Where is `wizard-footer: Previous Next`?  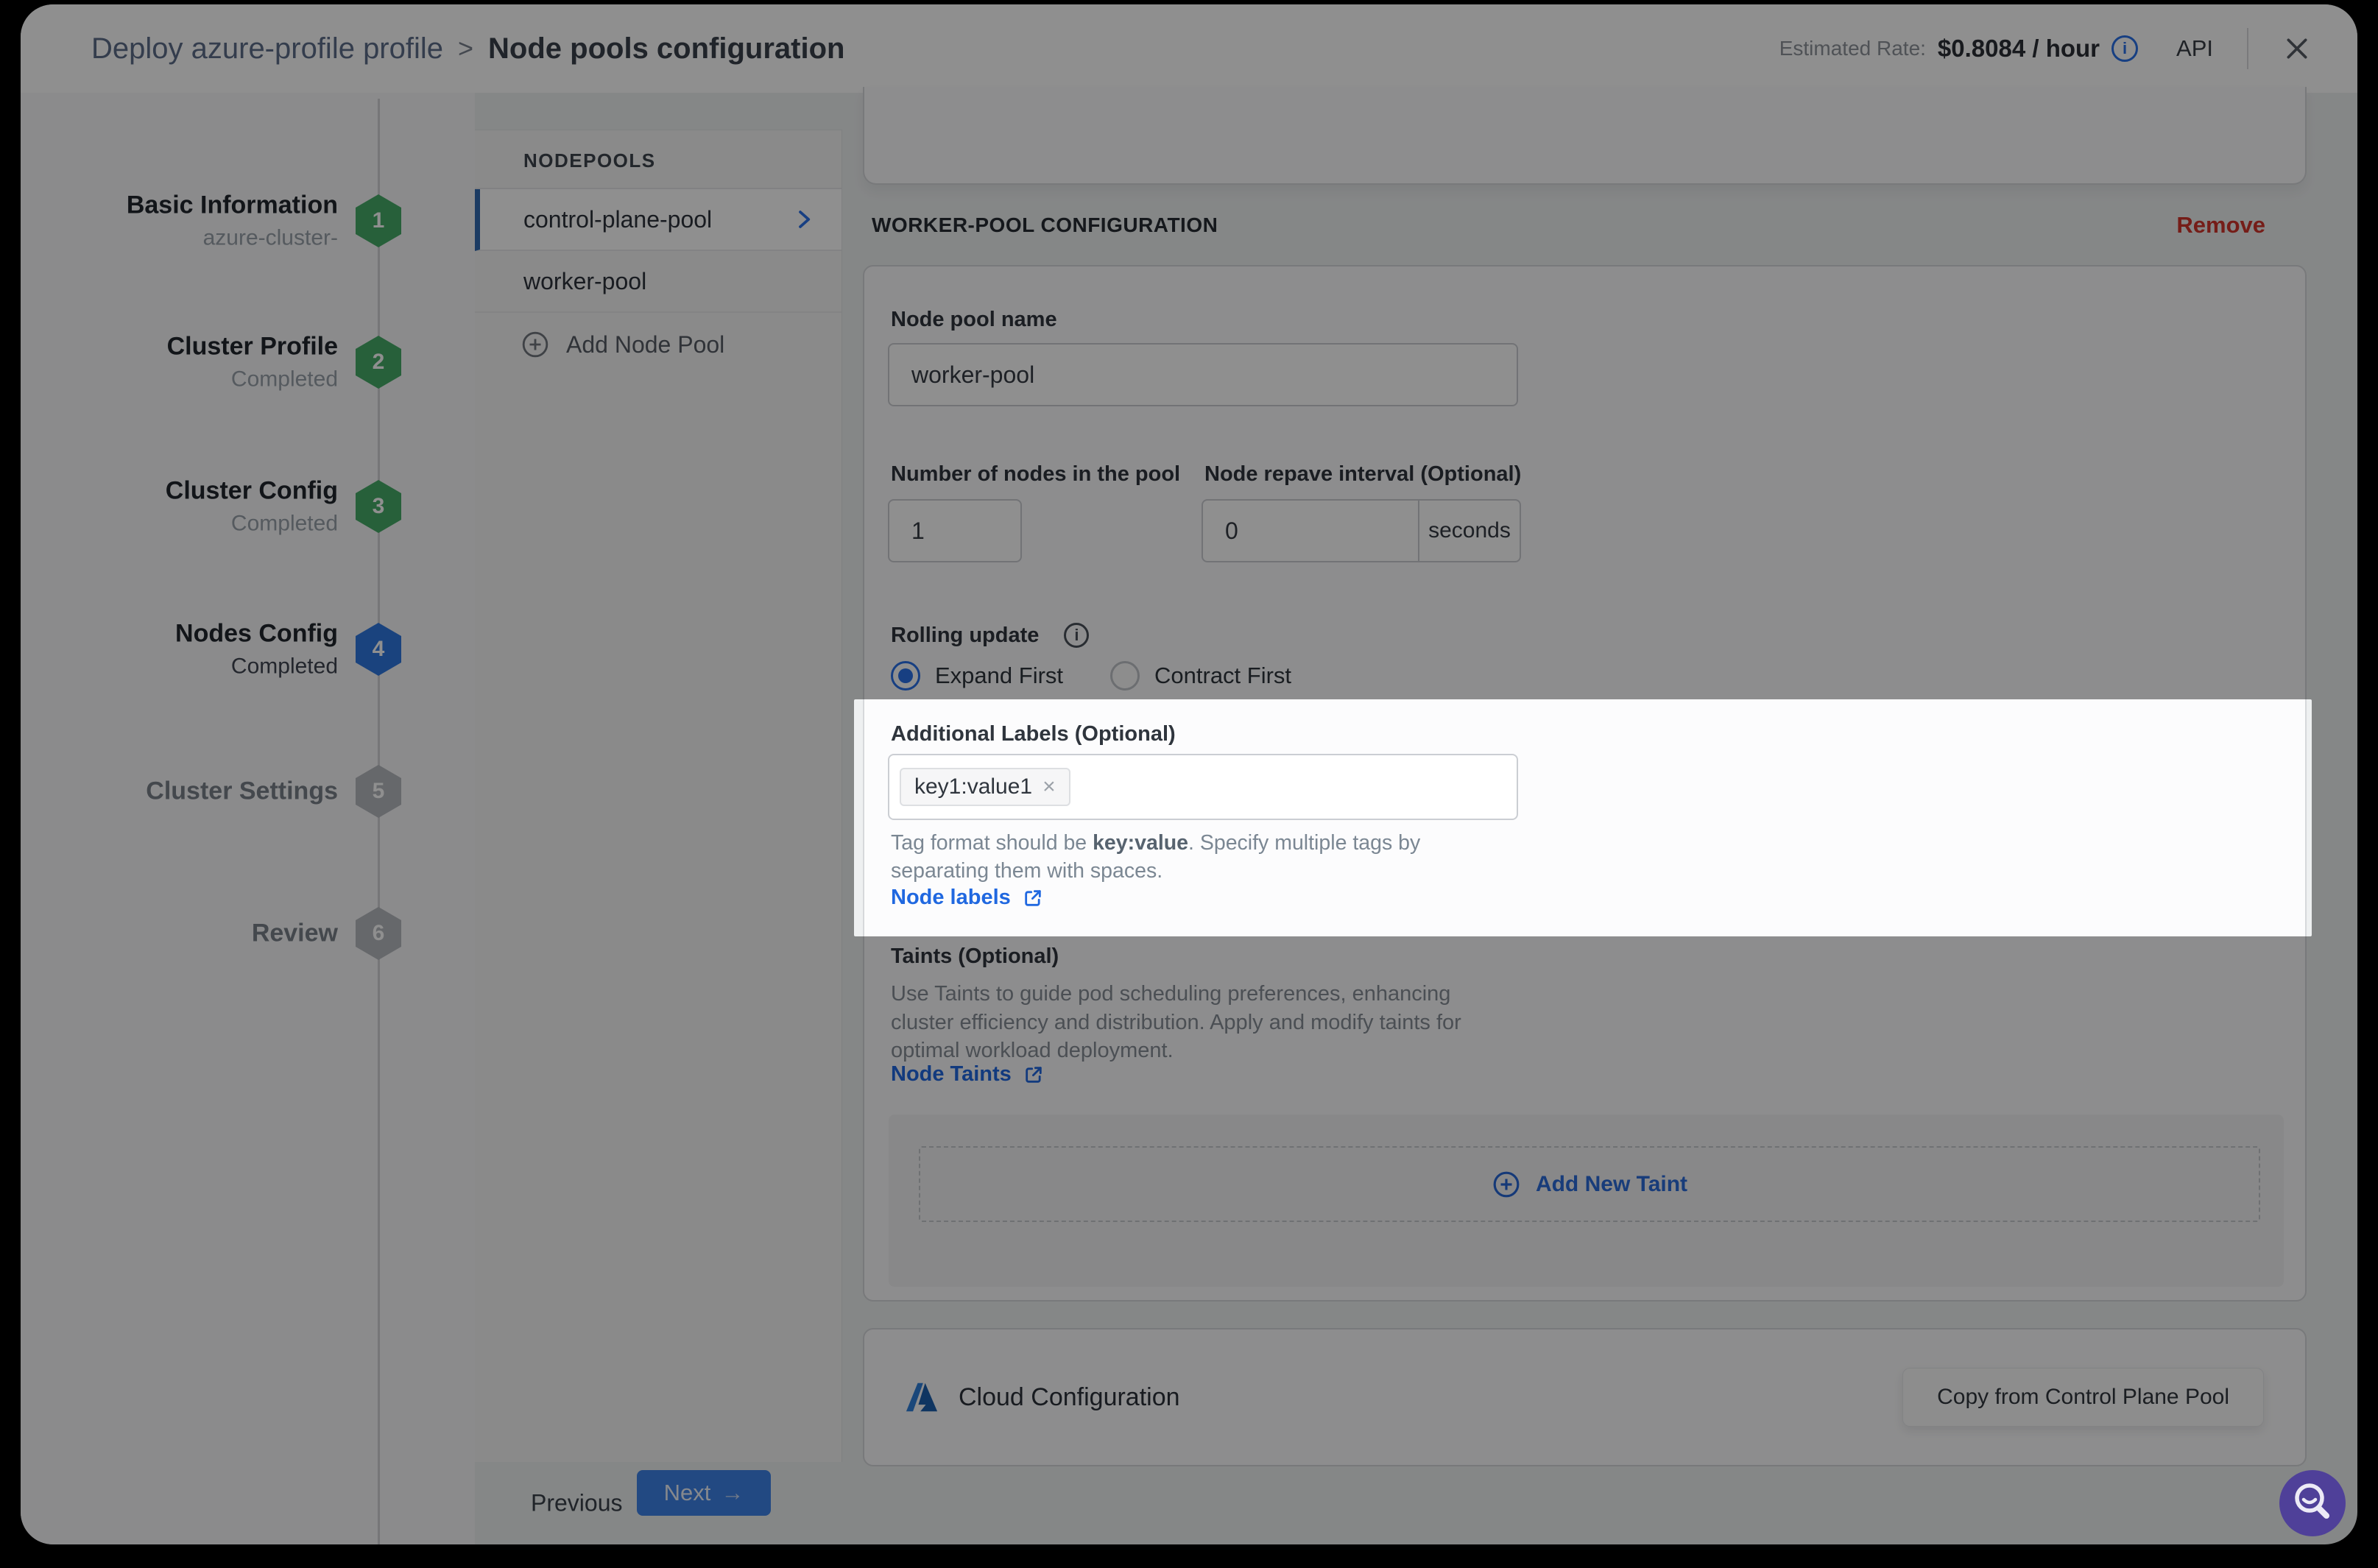
wizard-footer: Previous Next is located at coordinates (1416, 1503).